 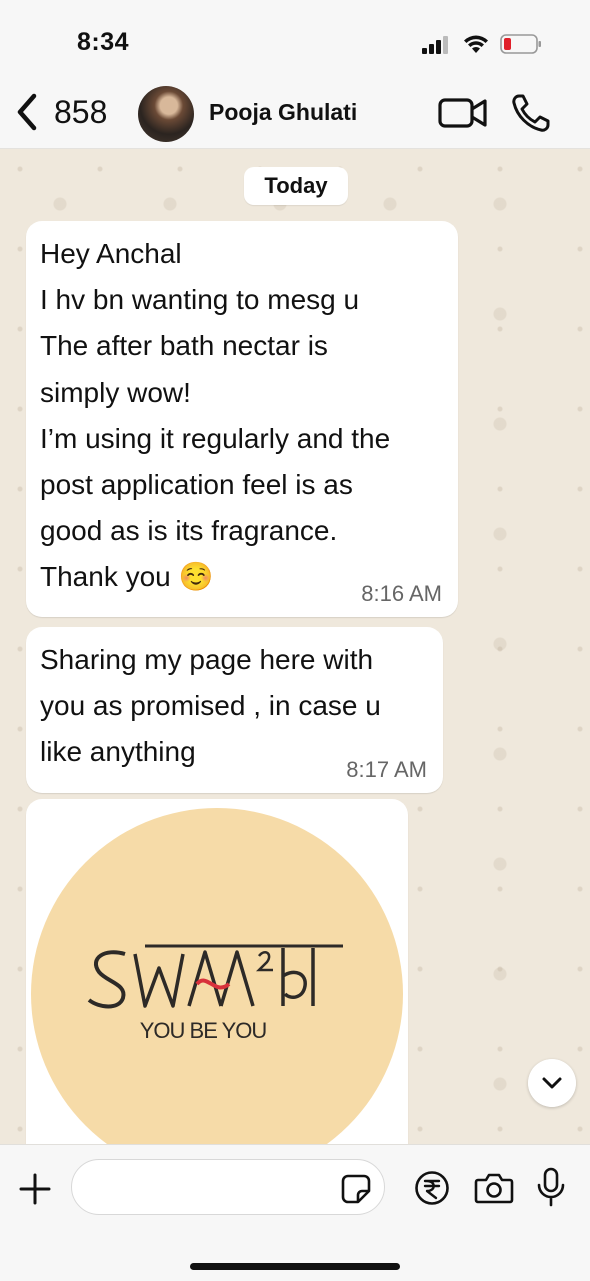 I want to click on back-chevron-icon, so click(x=27, y=112).